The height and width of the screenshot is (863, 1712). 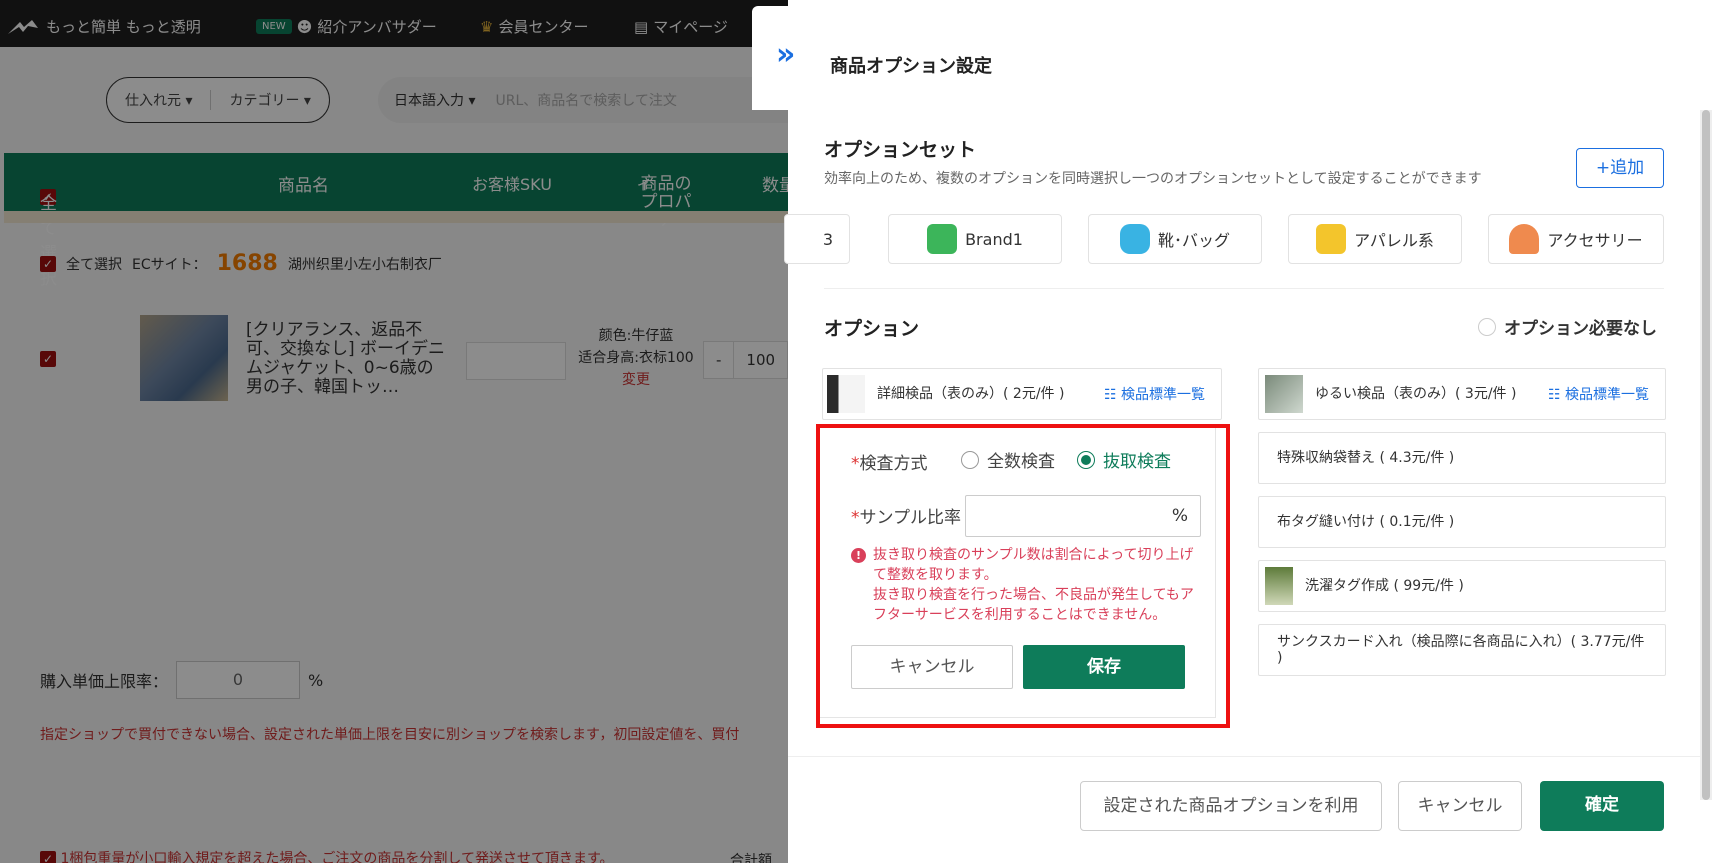 I want to click on radio-icon, so click(x=1487, y=326).